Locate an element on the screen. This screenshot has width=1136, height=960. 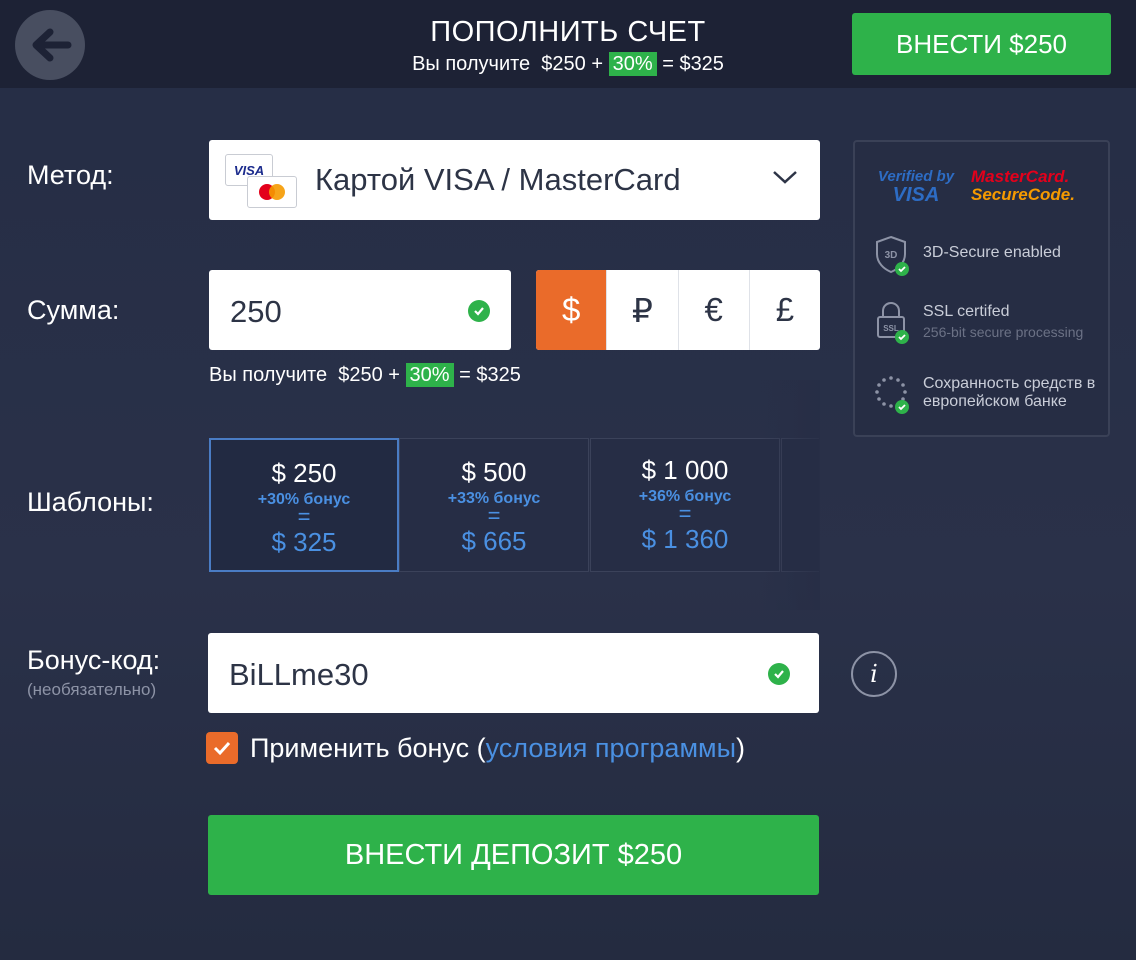
currency-rub-button: ₽ is located at coordinates (641, 310).